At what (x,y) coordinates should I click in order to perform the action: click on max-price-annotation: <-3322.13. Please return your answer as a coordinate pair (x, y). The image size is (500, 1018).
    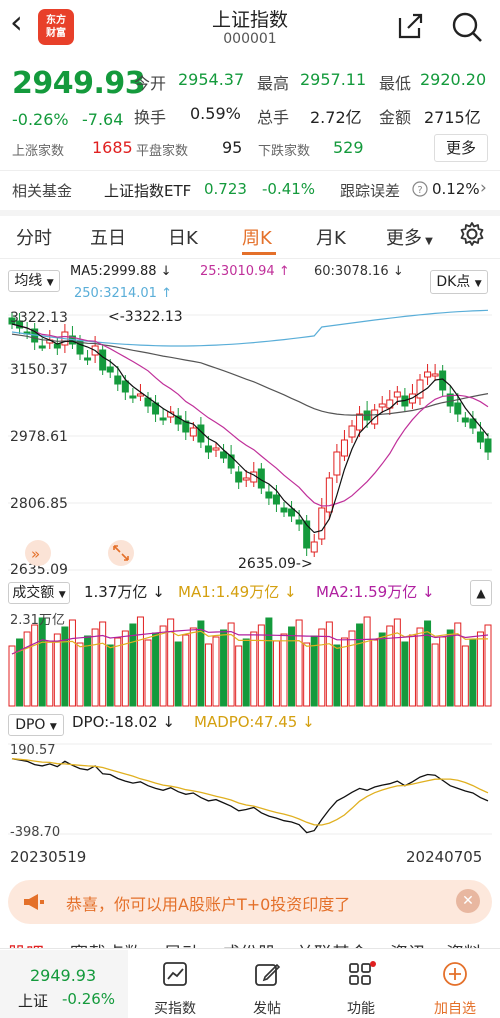
    Looking at the image, I should click on (145, 317).